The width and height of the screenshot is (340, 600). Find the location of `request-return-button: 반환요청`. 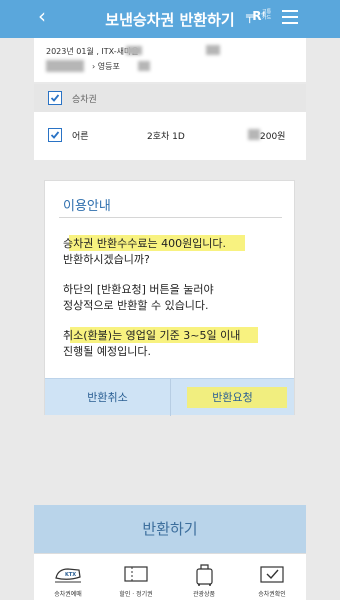

request-return-button: 반환요청 is located at coordinates (232, 397).